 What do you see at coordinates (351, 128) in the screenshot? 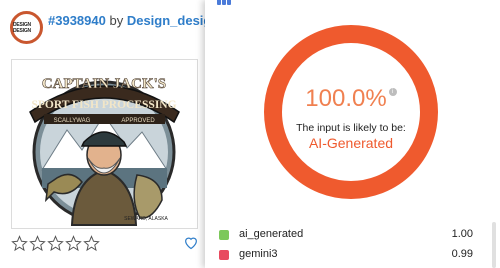
I see `likely-label: The input is likely to be:` at bounding box center [351, 128].